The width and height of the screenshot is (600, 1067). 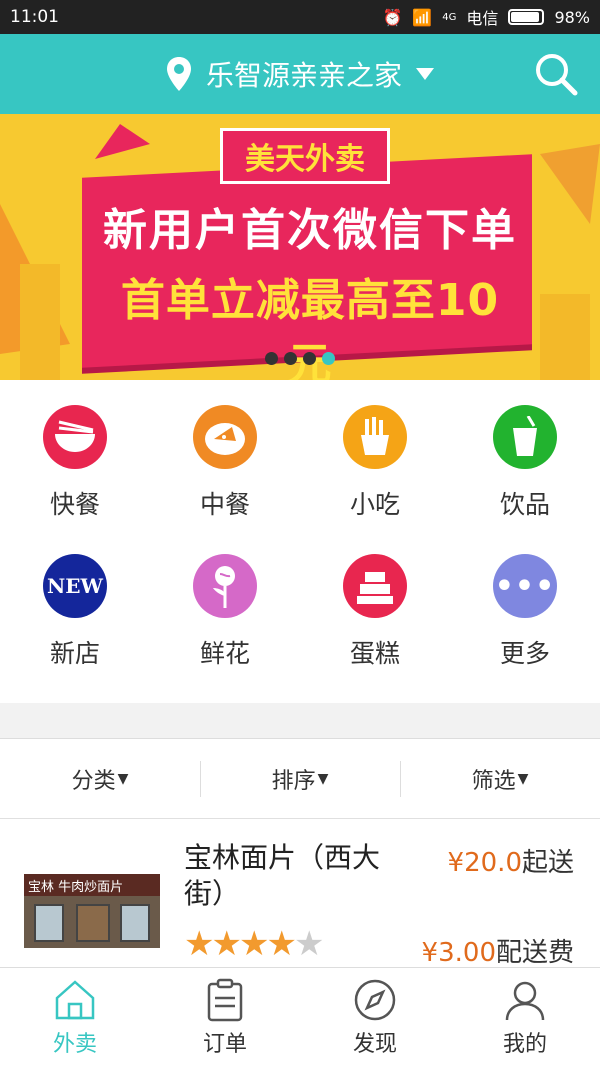 I want to click on rating-stars: ★★★★★, so click(x=254, y=944).